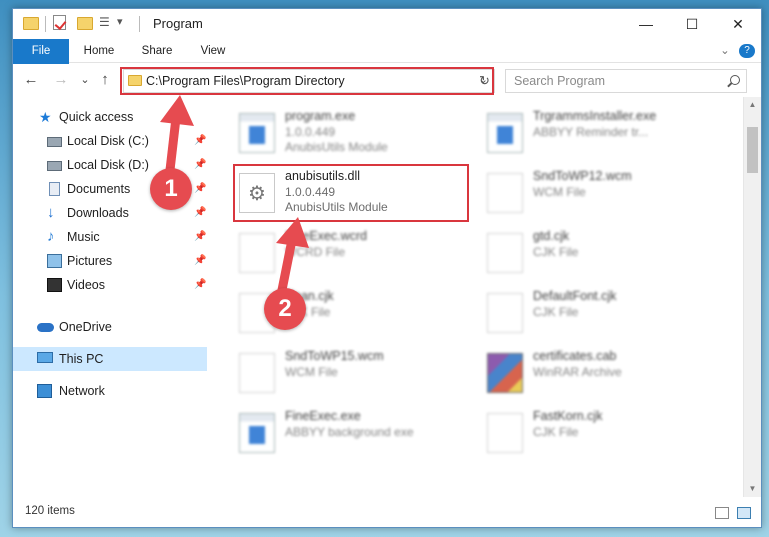 This screenshot has height=537, width=769. What do you see at coordinates (285, 309) in the screenshot?
I see `step-2-badge: 2` at bounding box center [285, 309].